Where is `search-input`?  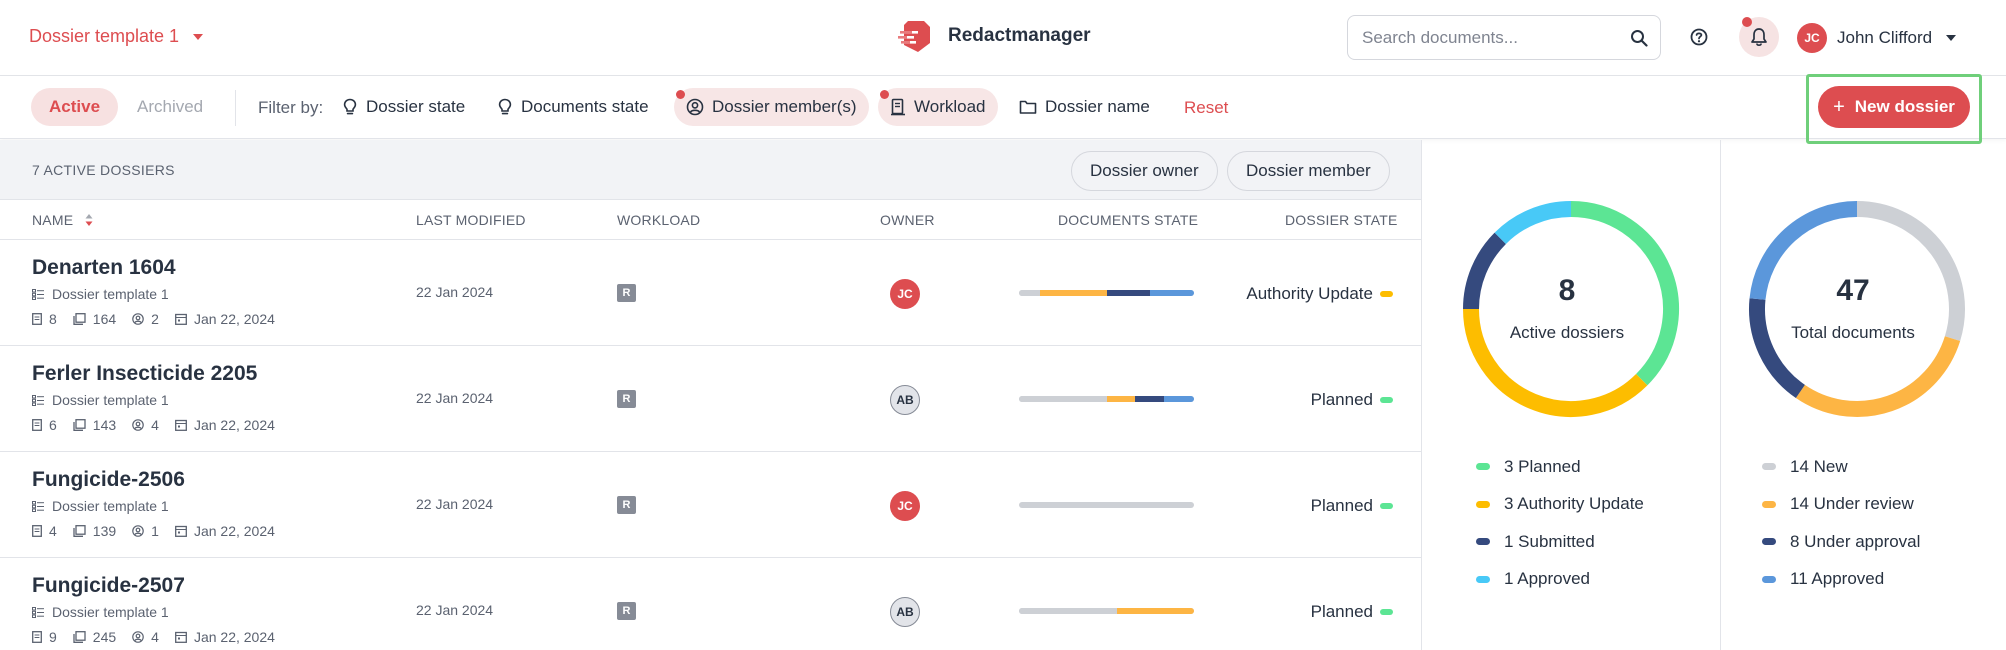 search-input is located at coordinates (1496, 37).